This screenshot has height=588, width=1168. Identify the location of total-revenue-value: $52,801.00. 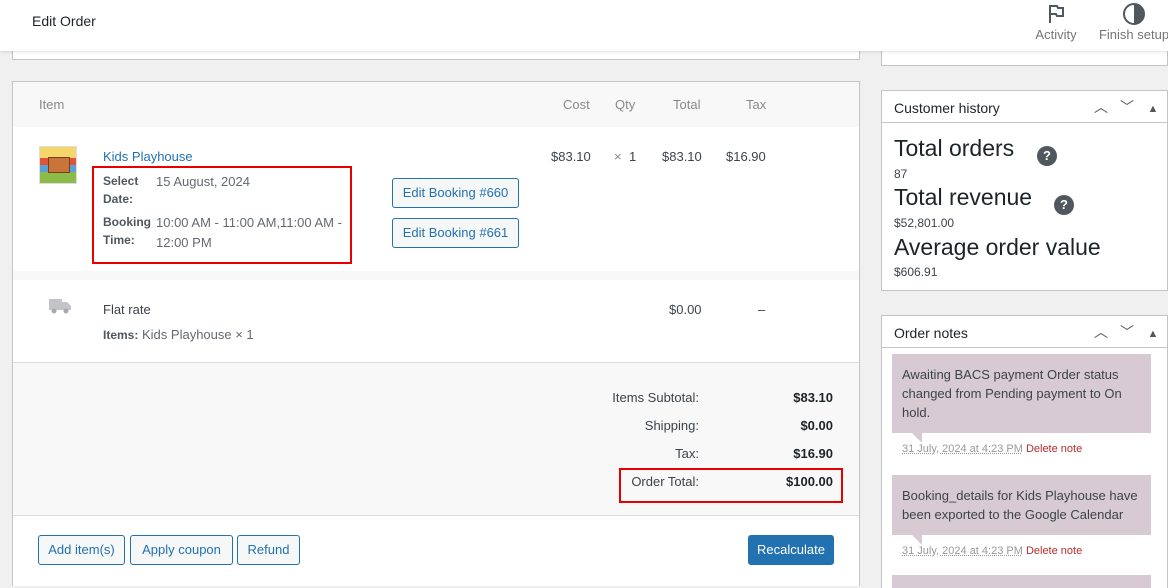
(924, 223).